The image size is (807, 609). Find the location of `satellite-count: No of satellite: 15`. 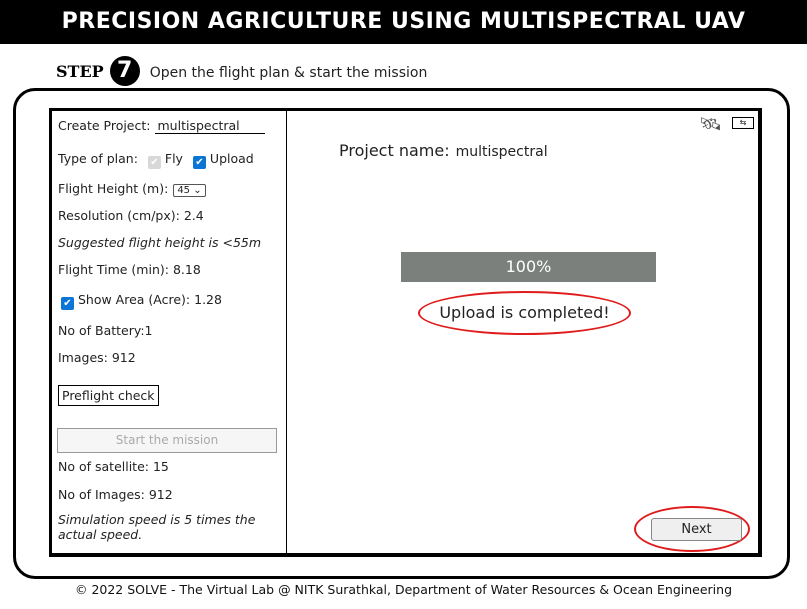

satellite-count: No of satellite: 15 is located at coordinates (113, 466).